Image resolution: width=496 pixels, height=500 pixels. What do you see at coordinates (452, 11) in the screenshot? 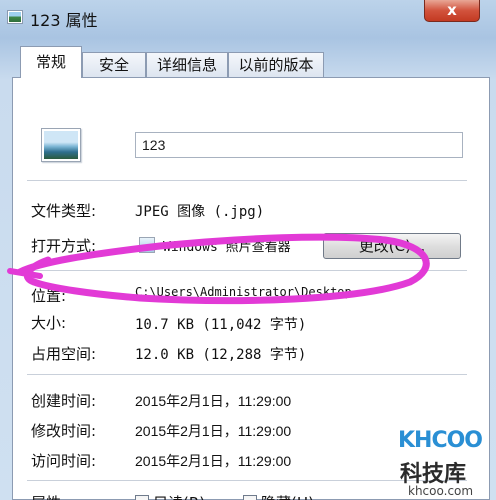
I see `close-button: x` at bounding box center [452, 11].